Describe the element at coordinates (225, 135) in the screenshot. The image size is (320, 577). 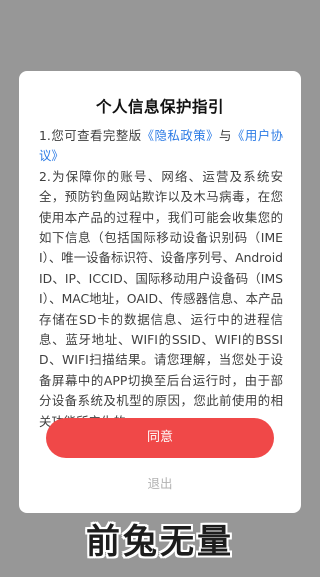
I see `item1-connector: 与` at that location.